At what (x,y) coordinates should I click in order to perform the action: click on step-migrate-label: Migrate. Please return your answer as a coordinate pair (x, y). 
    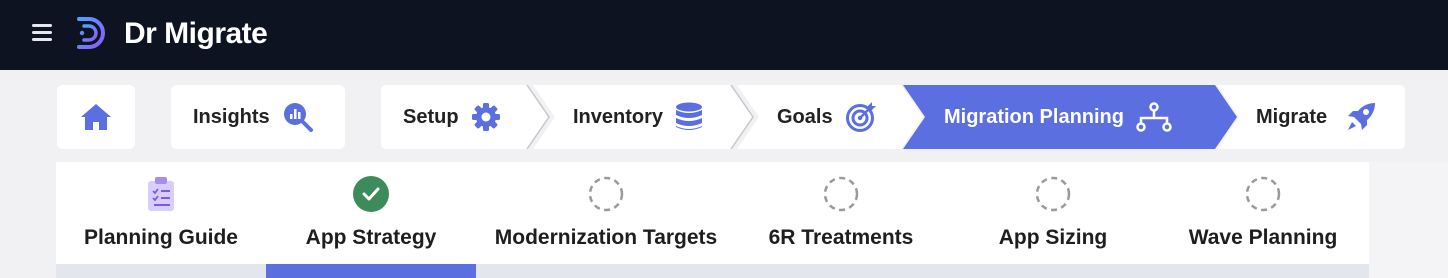
    Looking at the image, I should click on (1292, 116).